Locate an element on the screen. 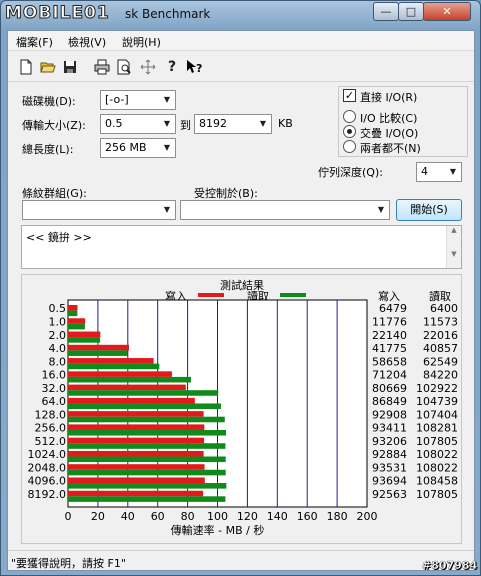  value-read: 84220 is located at coordinates (440, 375).